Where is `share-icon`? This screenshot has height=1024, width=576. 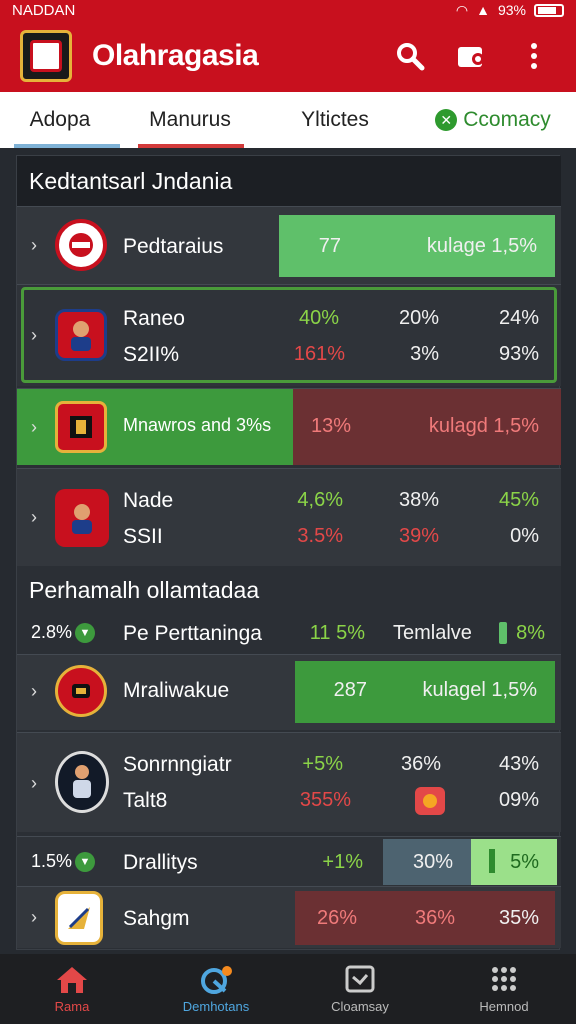 share-icon is located at coordinates (472, 56).